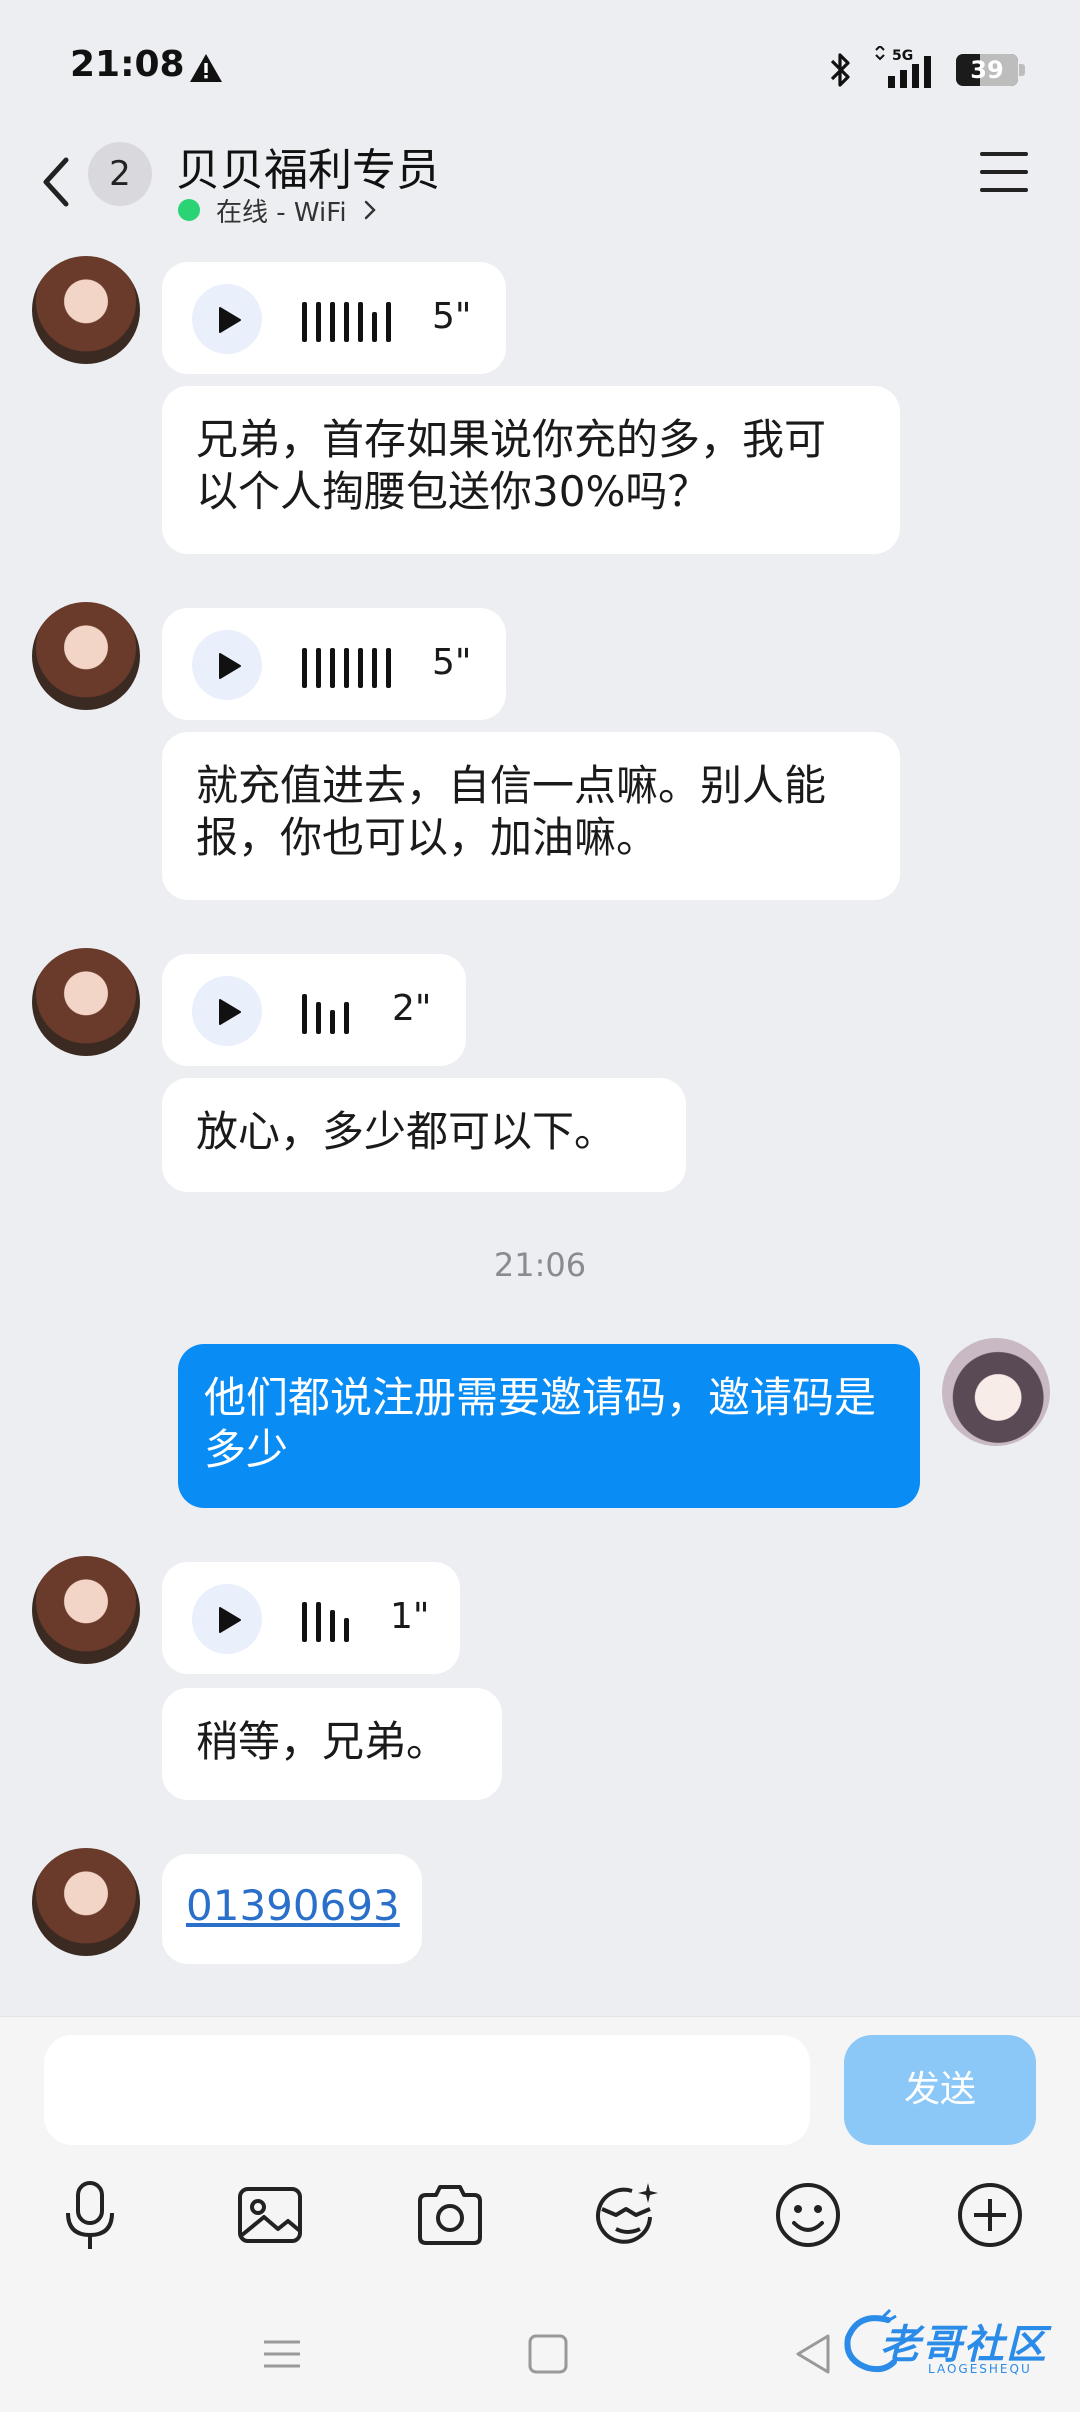 The height and width of the screenshot is (2412, 1080). What do you see at coordinates (531, 470) in the screenshot?
I see `message-bubble: 兄弟，首存如果说你充的多，我可以个人掏腰包送你30%吗？` at bounding box center [531, 470].